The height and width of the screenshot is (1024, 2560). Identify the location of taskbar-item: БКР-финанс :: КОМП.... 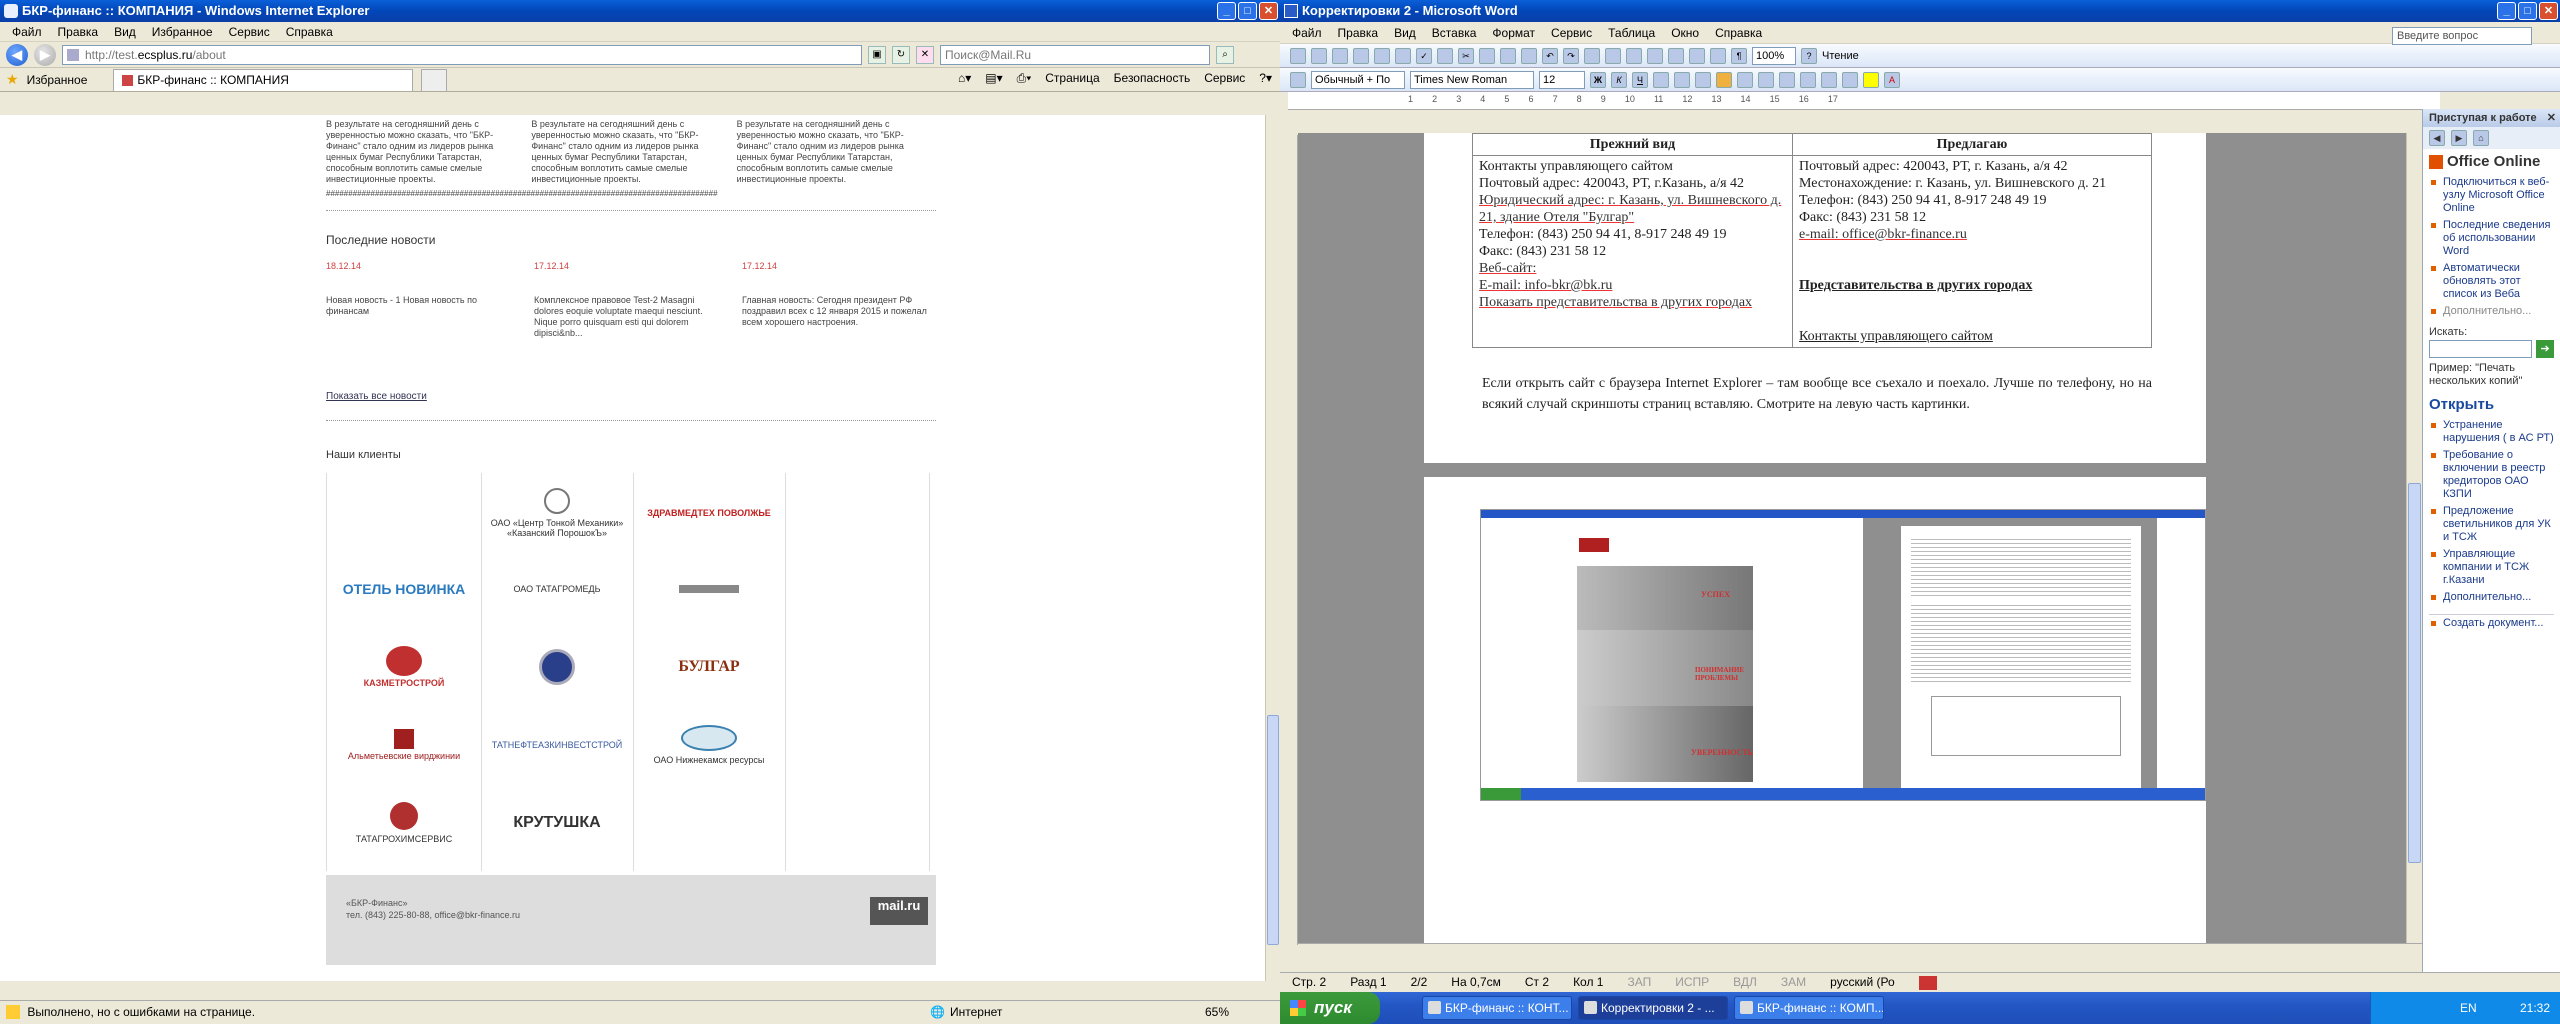
(1809, 1008).